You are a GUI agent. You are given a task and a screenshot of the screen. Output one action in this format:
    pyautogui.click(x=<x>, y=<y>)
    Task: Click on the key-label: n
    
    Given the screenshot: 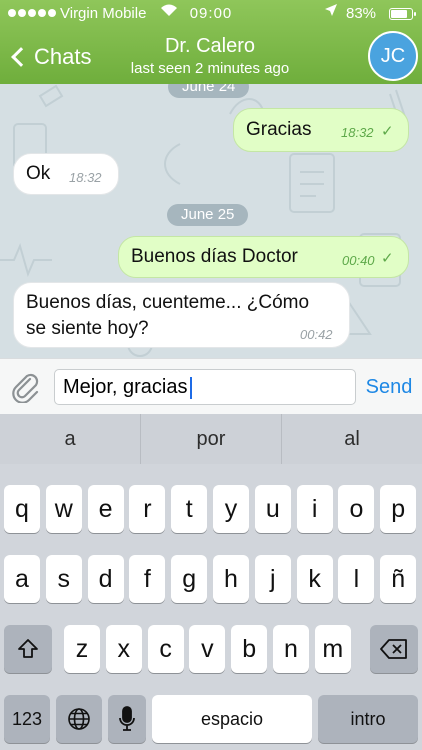 What is the action you would take?
    pyautogui.click(x=291, y=649)
    